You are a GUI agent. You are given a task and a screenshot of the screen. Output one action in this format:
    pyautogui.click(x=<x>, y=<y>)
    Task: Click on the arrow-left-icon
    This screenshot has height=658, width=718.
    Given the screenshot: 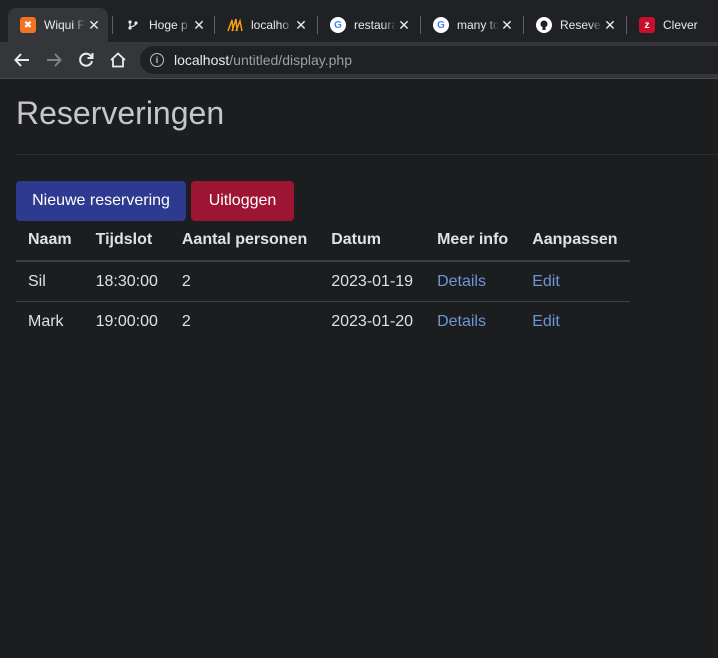 What is the action you would take?
    pyautogui.click(x=21, y=60)
    